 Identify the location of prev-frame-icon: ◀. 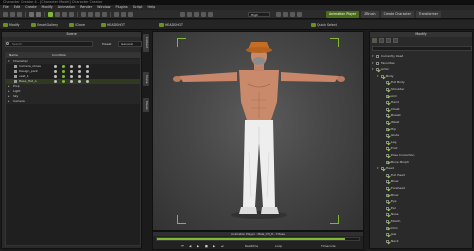
(190, 246).